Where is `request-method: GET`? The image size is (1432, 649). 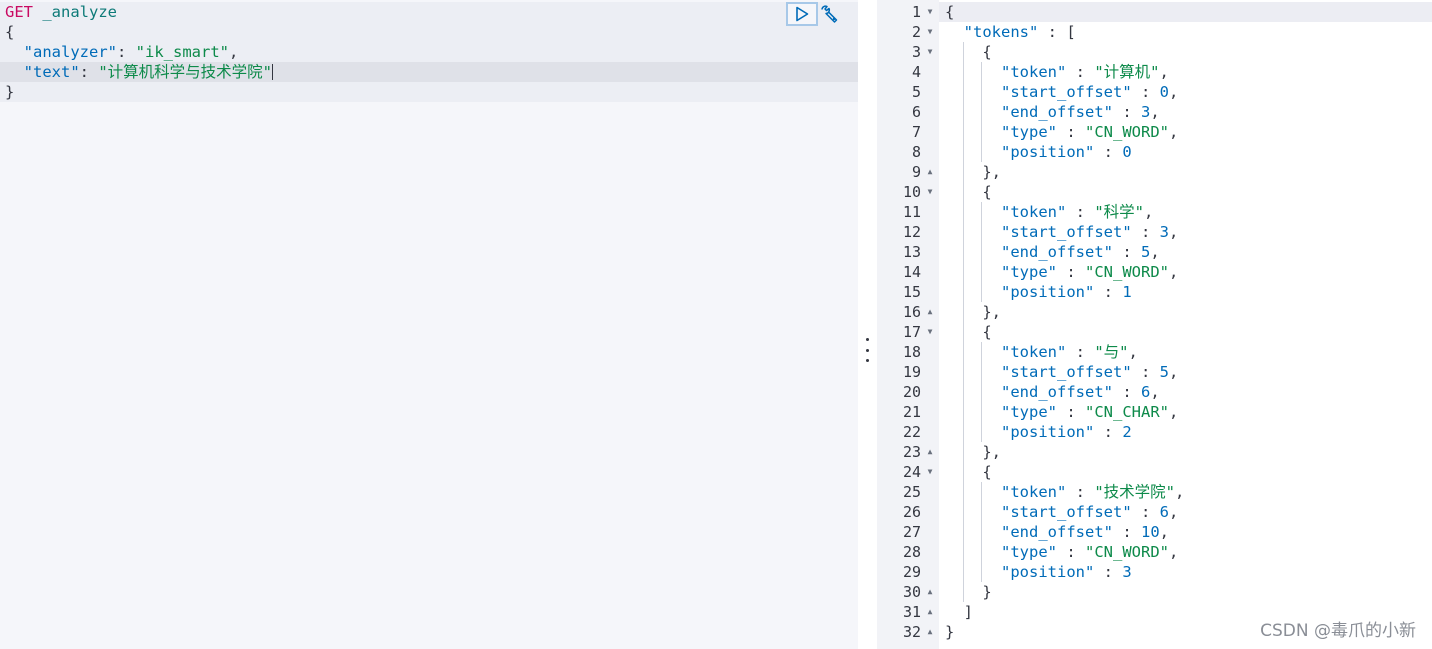 request-method: GET is located at coordinates (19, 12).